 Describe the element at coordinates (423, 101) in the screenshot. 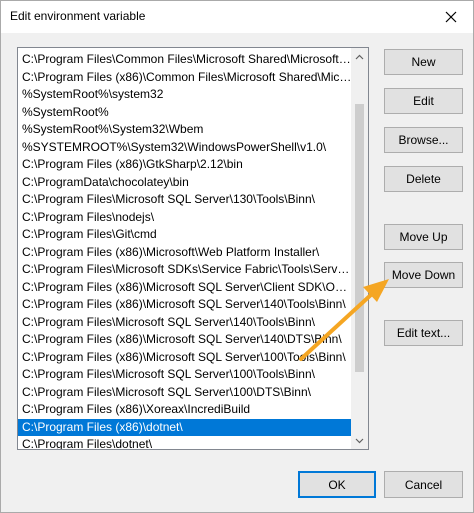

I see `edit-button: Edit` at that location.